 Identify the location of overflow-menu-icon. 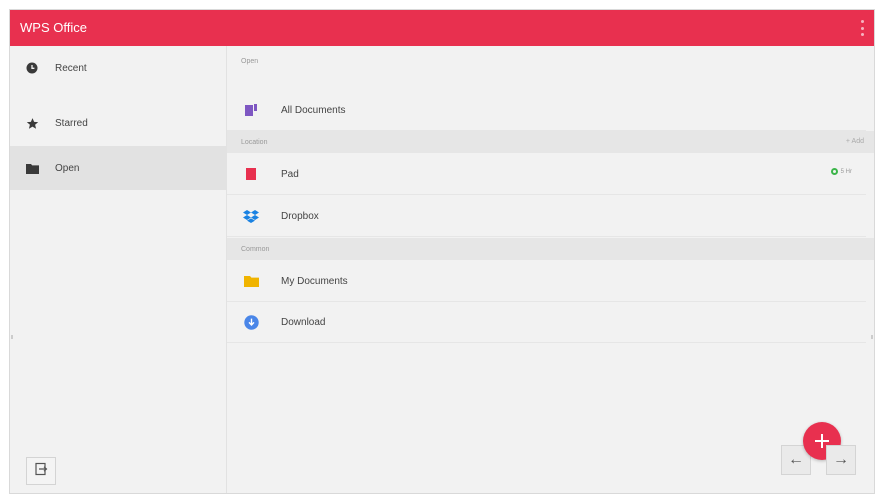
(862, 28).